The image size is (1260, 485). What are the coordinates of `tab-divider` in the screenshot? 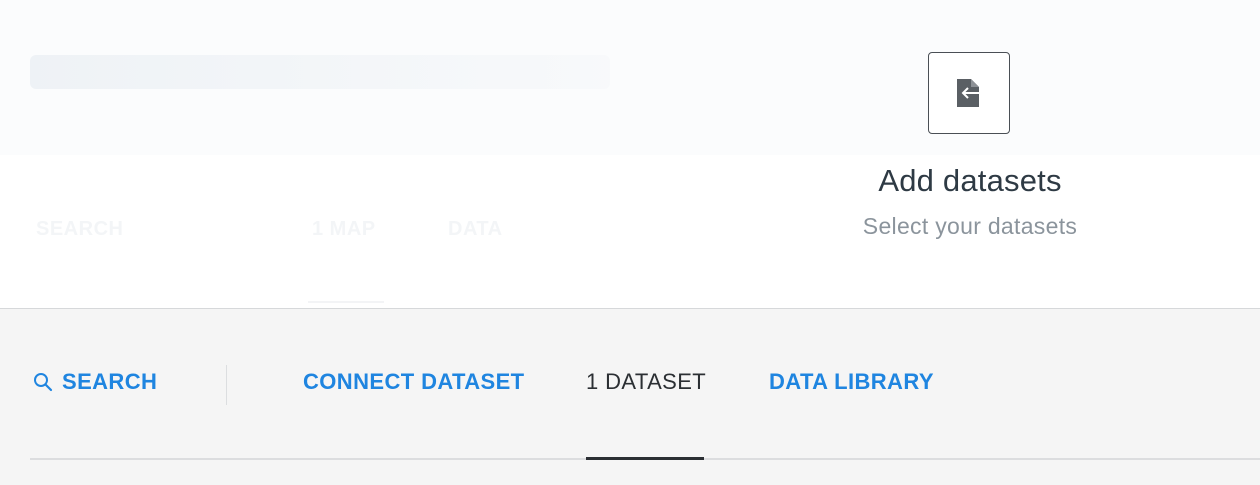 It's located at (226, 385).